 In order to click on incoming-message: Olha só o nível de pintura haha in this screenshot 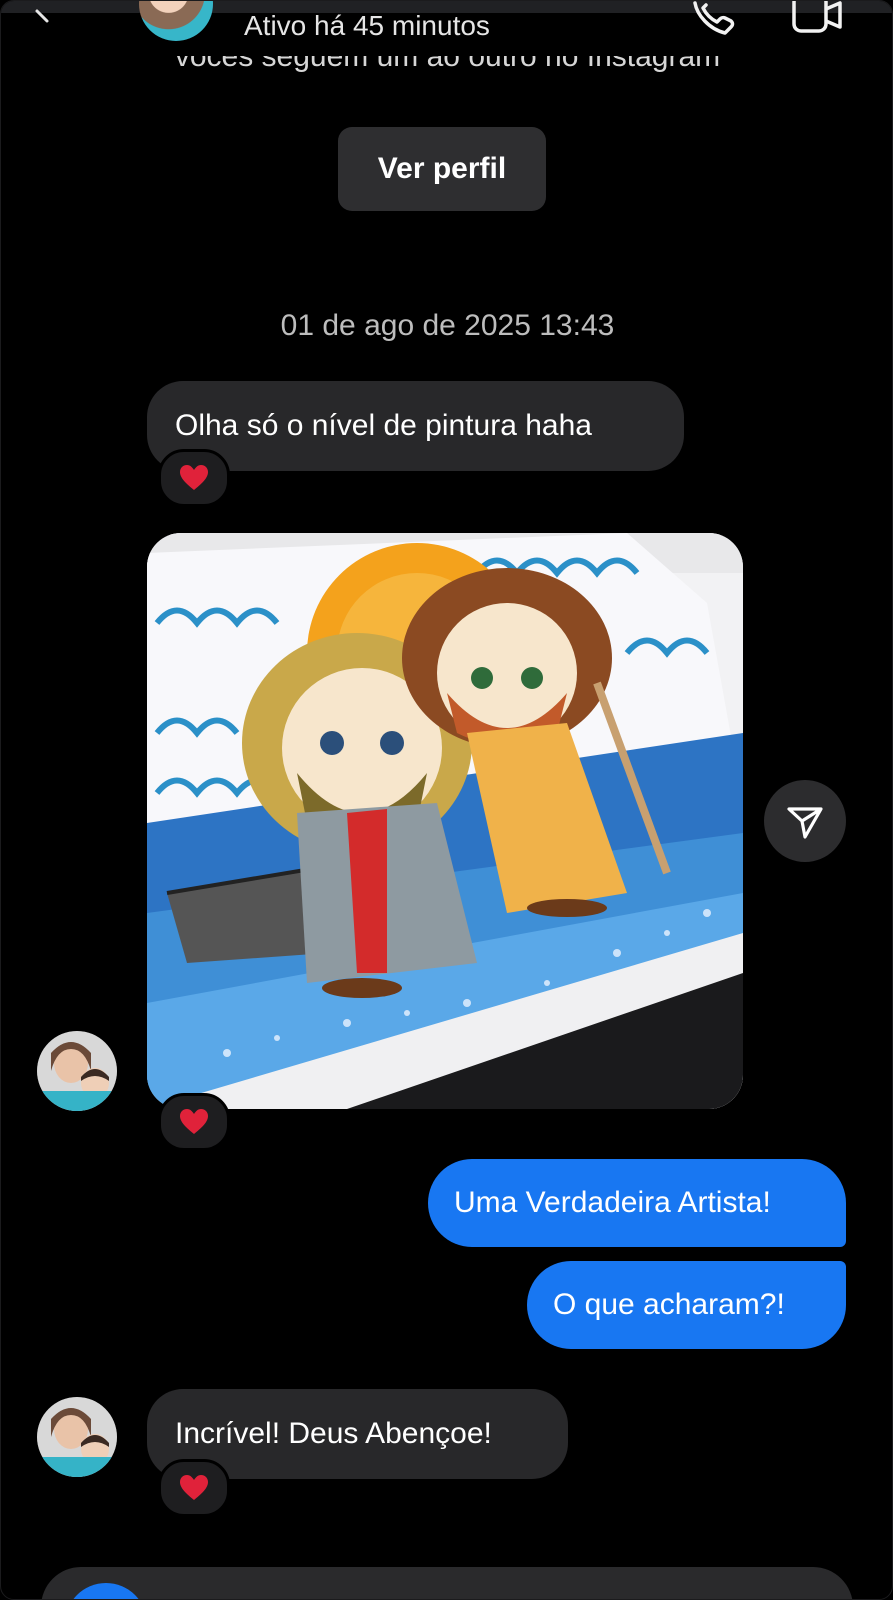, I will do `click(415, 426)`.